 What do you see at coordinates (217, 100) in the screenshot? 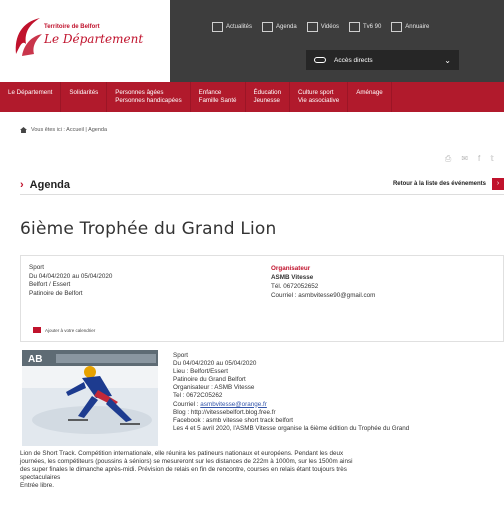
I see `nav-sublabel: Famille Santé` at bounding box center [217, 100].